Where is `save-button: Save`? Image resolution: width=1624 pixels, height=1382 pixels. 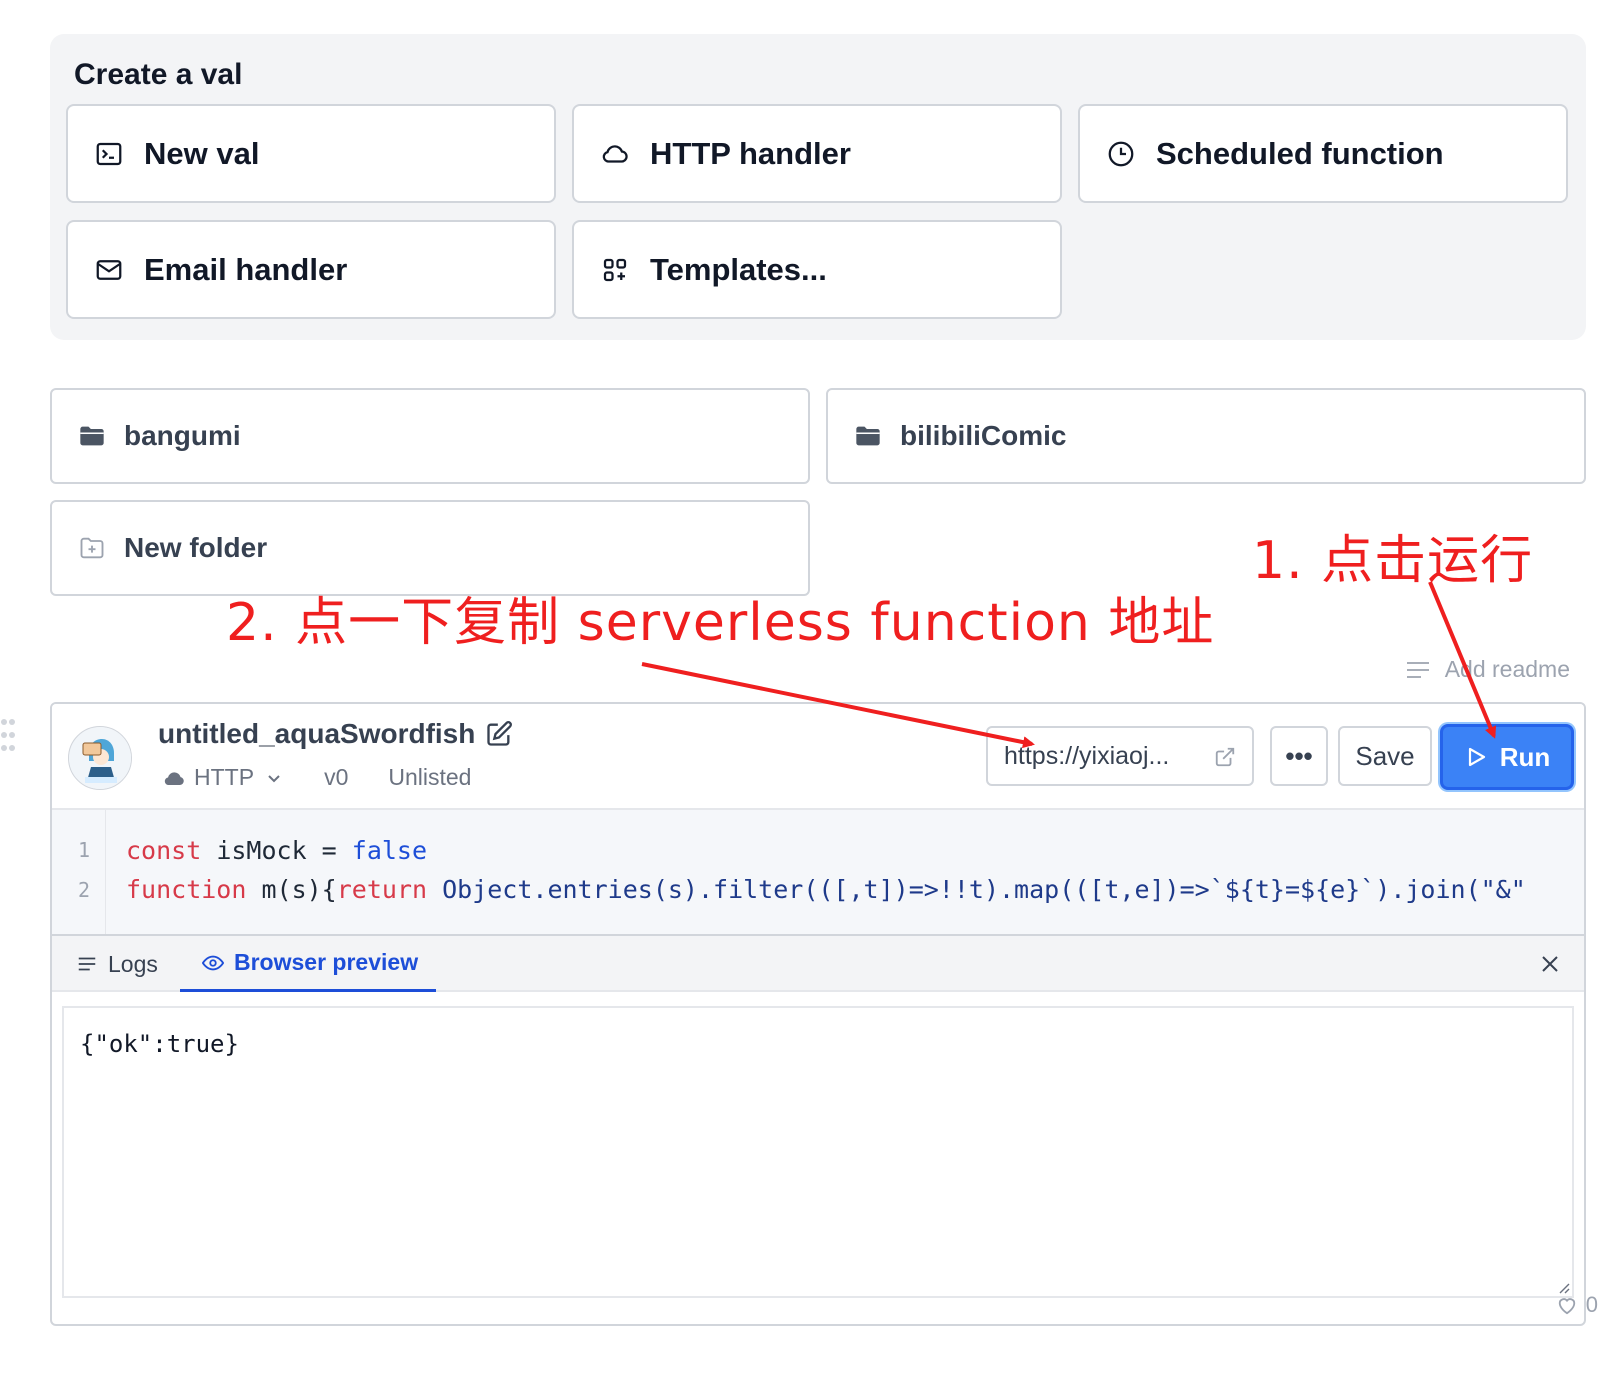 save-button: Save is located at coordinates (1385, 756).